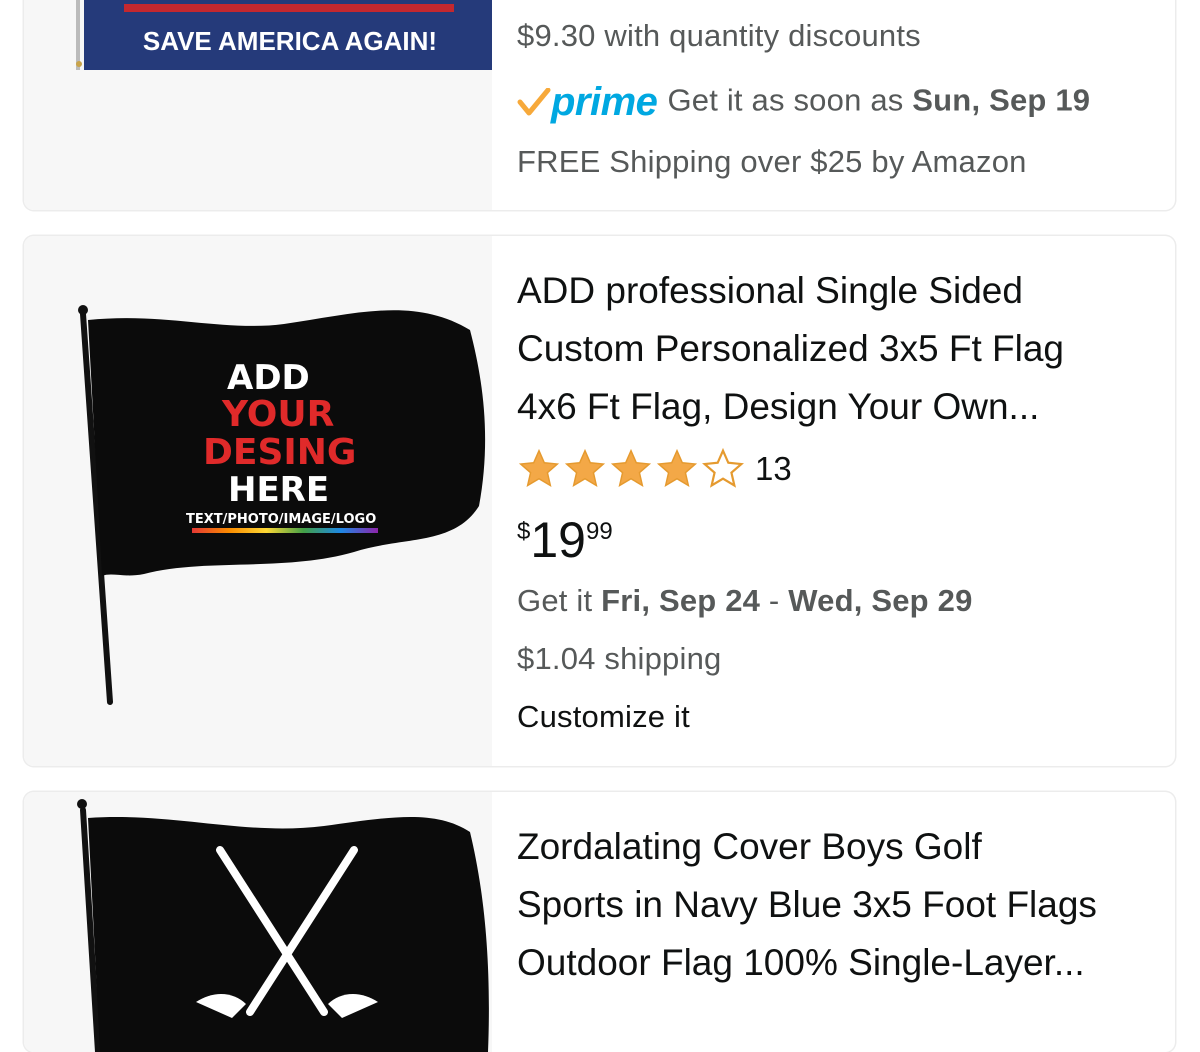 This screenshot has width=1200, height=1052. I want to click on price-whole: 19, so click(558, 540).